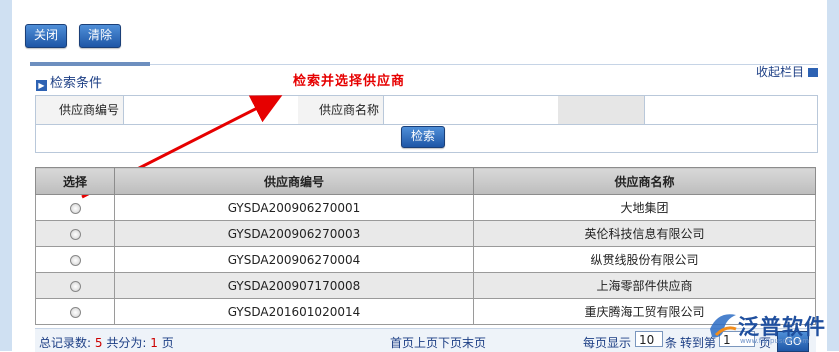  I want to click on record-summary: 总记录数: 5 共分为: 1 页, so click(106, 342).